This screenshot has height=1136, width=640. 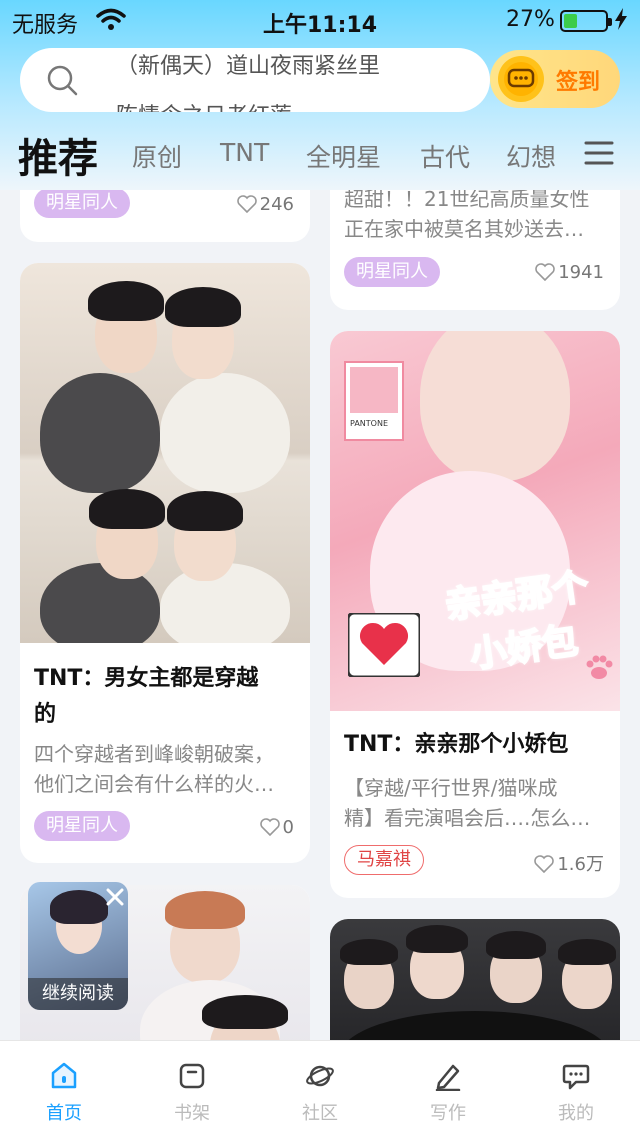 What do you see at coordinates (320, 20) in the screenshot?
I see `status-bar: 无服务 上午11:14 27%` at bounding box center [320, 20].